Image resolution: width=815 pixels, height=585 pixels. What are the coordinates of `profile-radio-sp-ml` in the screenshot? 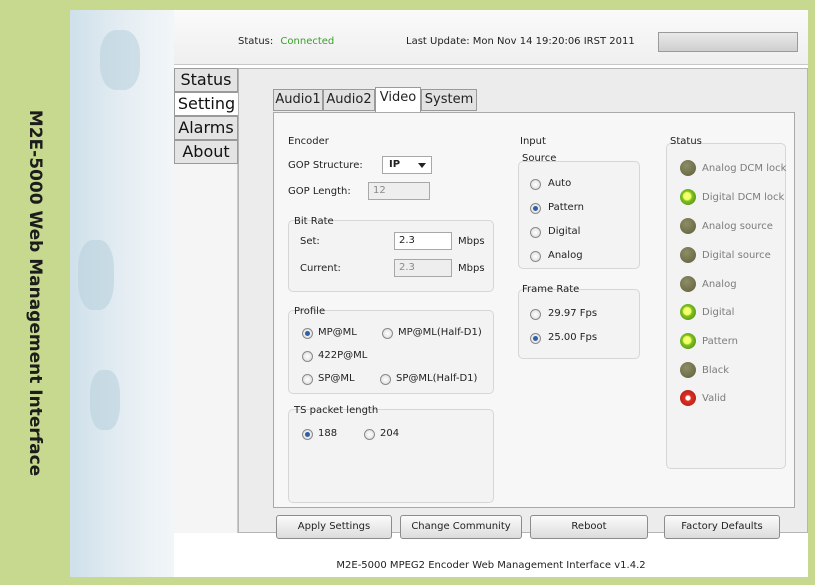 It's located at (307, 379).